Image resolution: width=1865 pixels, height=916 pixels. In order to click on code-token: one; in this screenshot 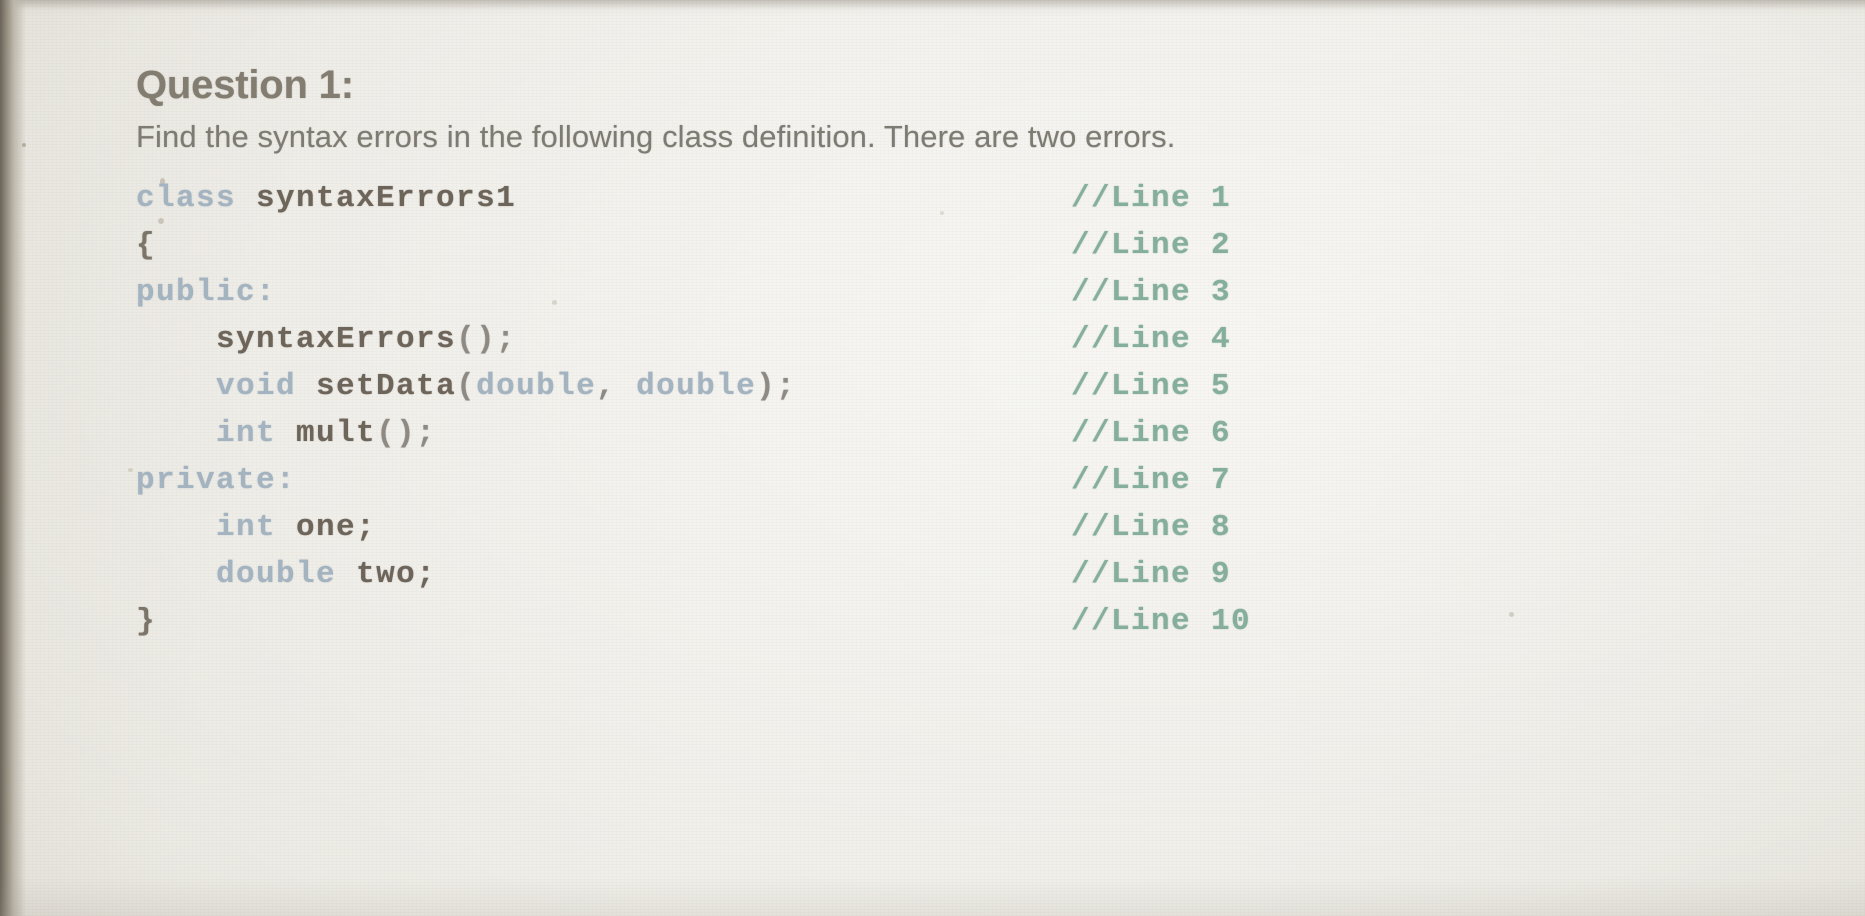, I will do `click(336, 528)`.